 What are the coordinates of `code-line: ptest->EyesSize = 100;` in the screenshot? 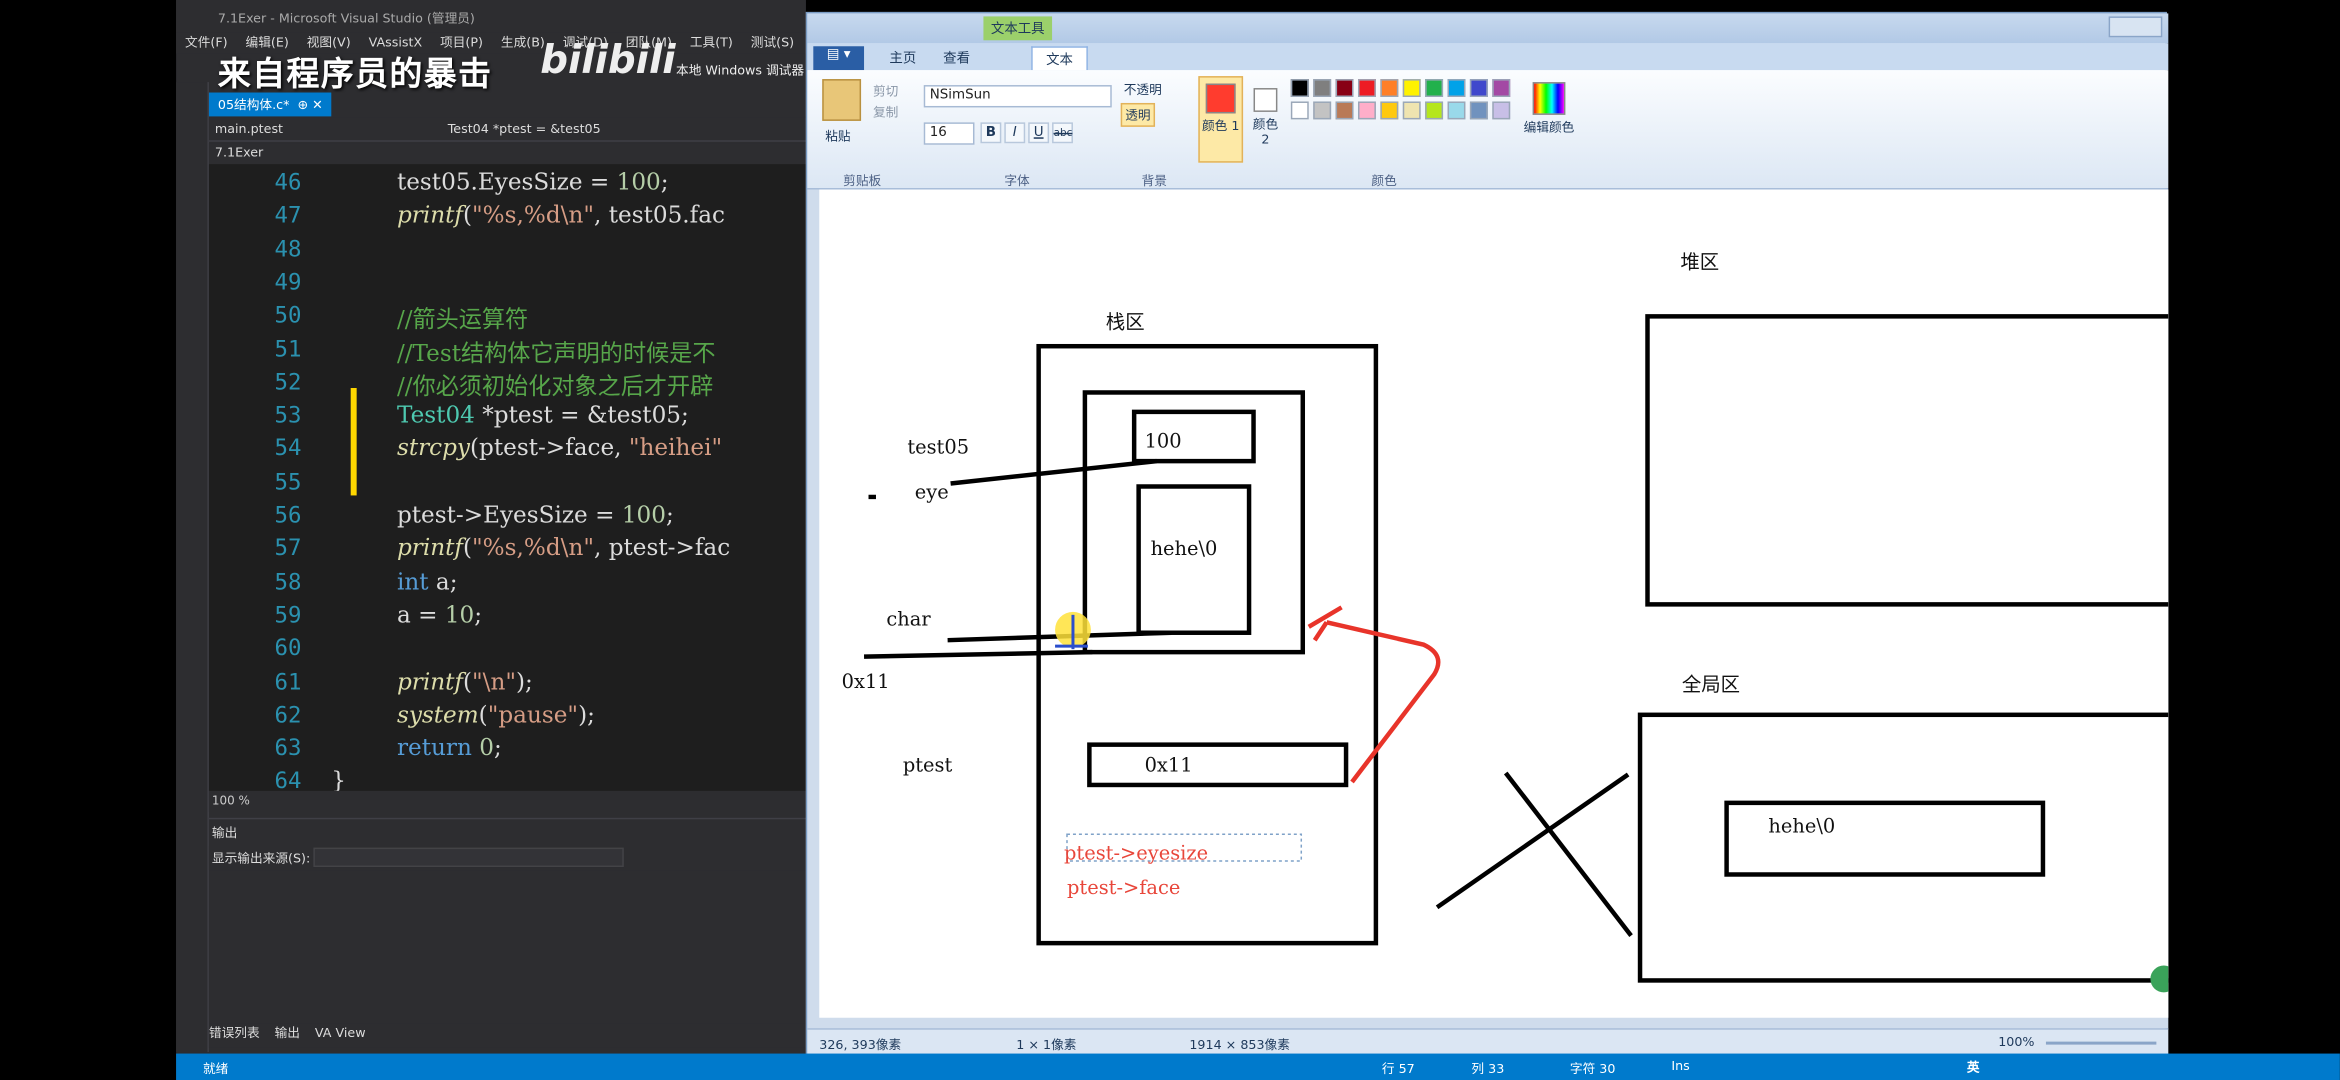 It's located at (535, 514).